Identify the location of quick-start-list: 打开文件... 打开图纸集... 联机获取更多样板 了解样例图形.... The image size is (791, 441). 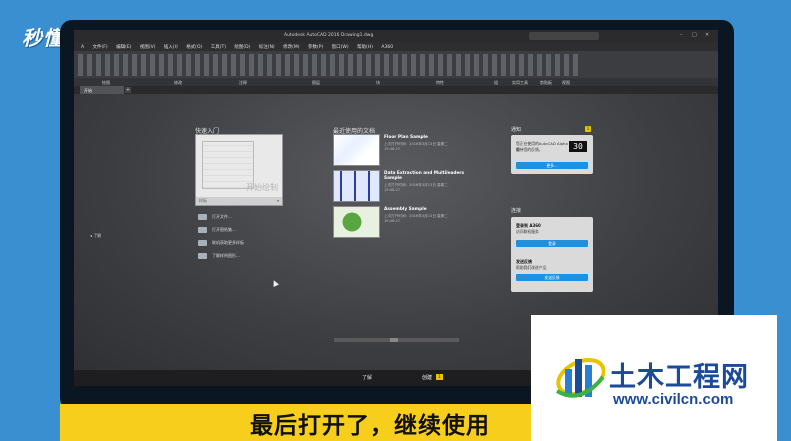
(221, 236).